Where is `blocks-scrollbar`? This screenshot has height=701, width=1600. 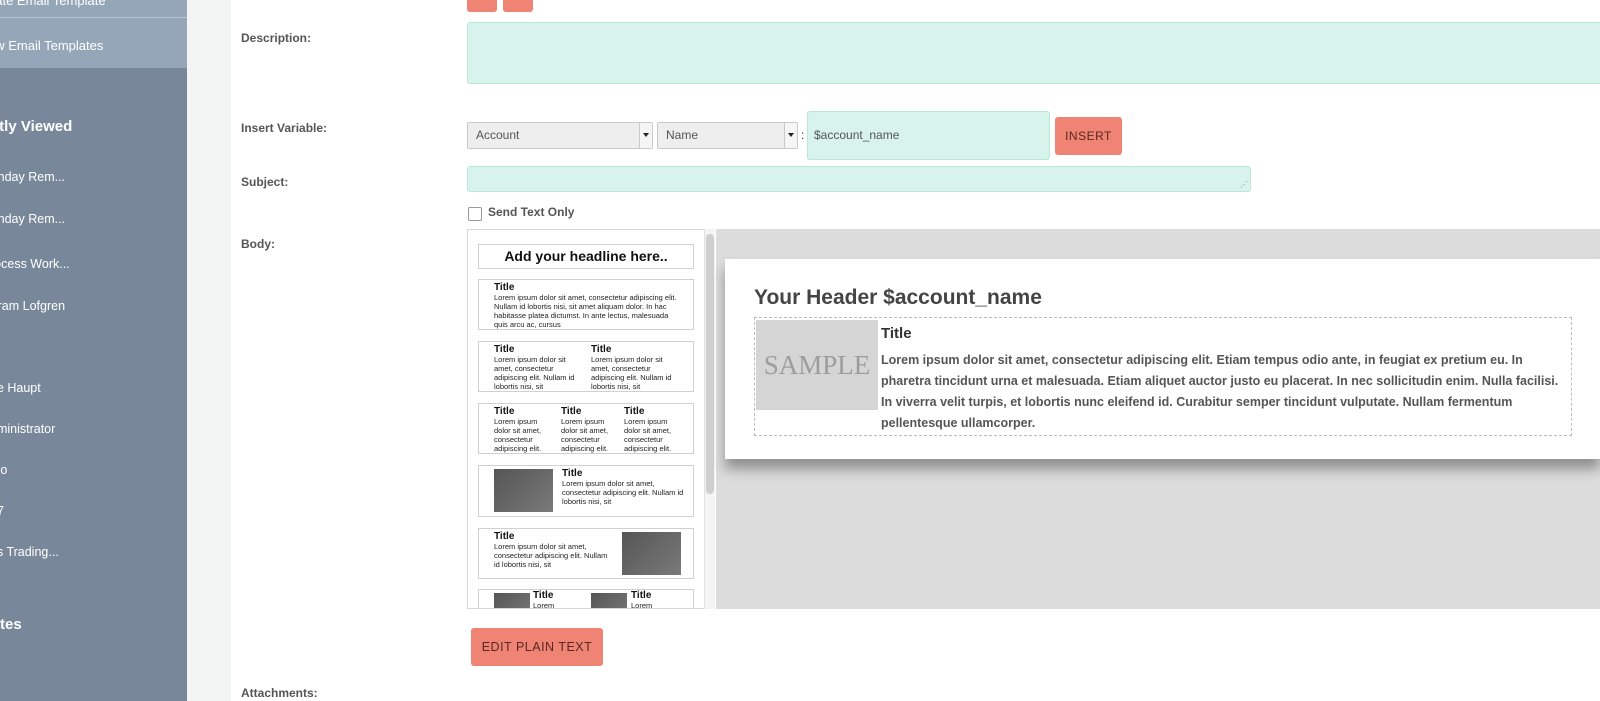 blocks-scrollbar is located at coordinates (709, 419).